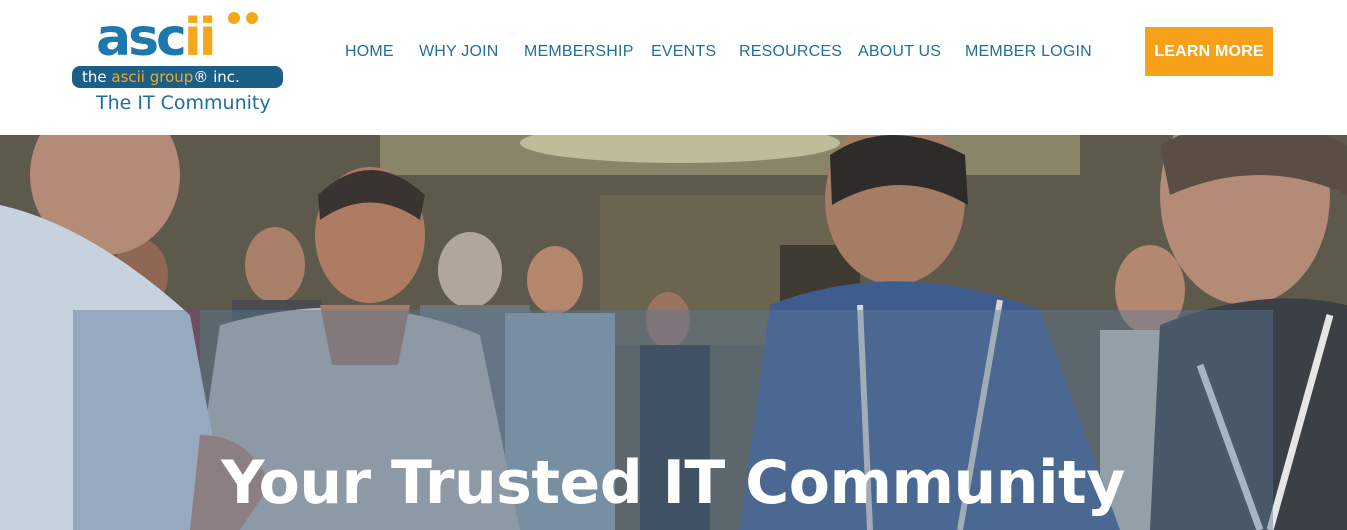 The width and height of the screenshot is (1347, 530). I want to click on nav-member-login: MEMBER LOGIN, so click(1028, 52).